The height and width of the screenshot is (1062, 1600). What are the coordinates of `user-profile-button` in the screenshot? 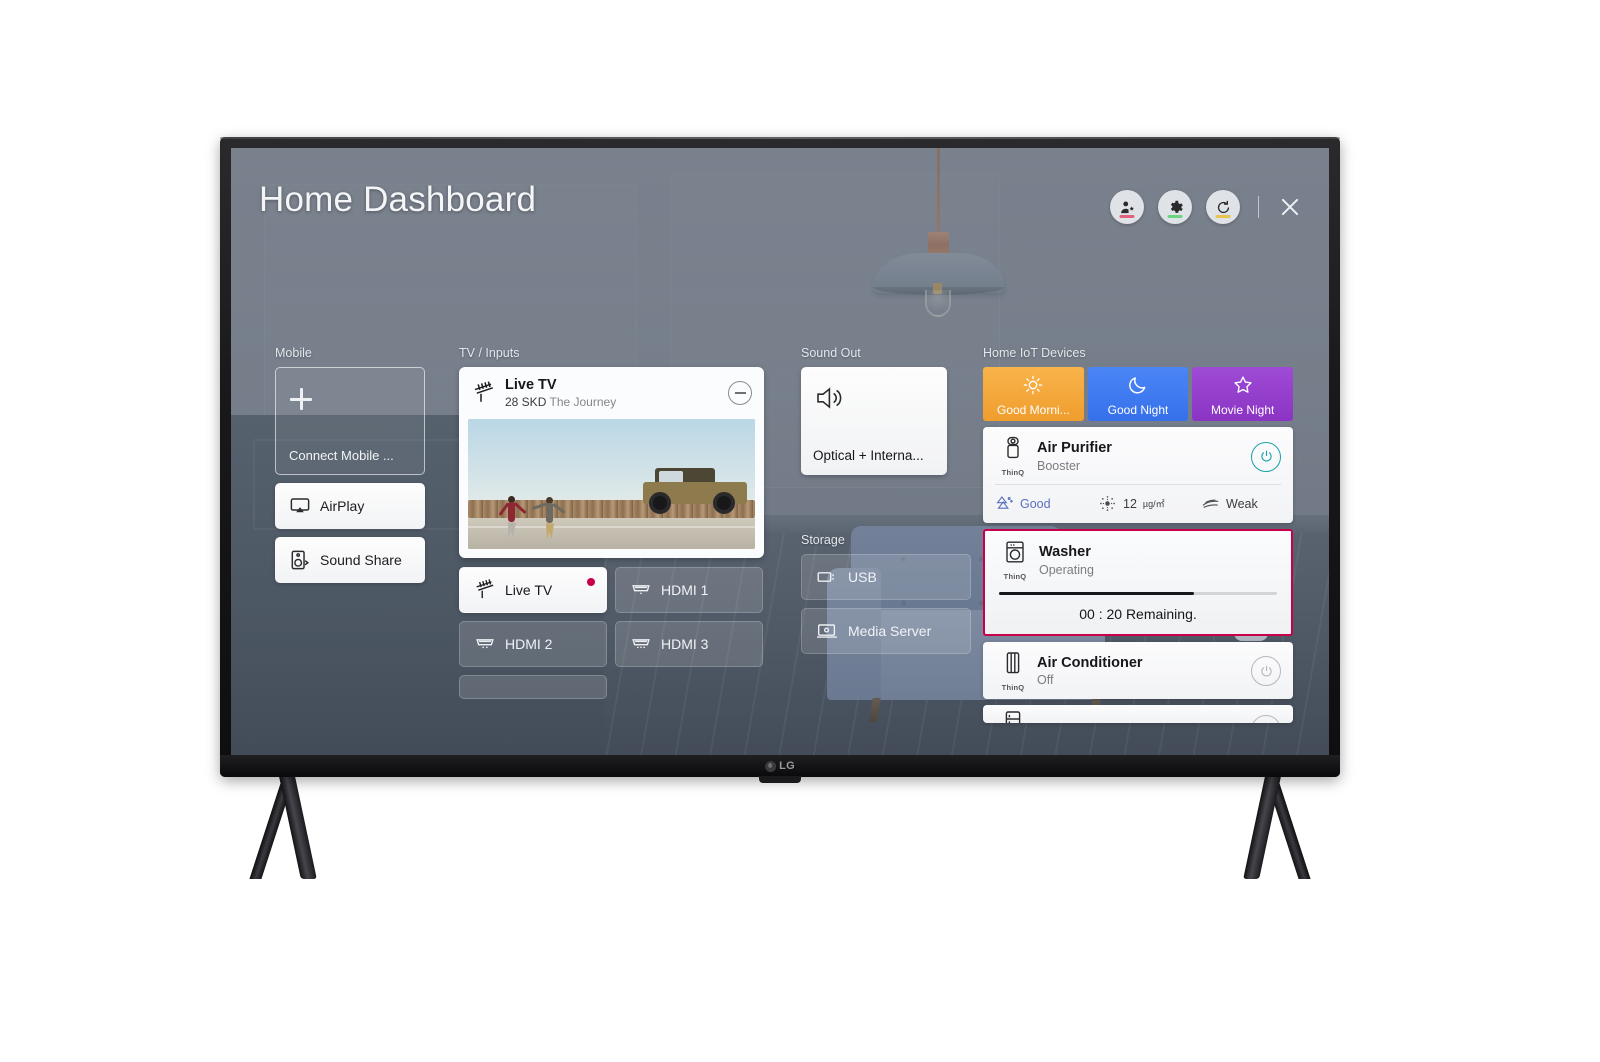 It's located at (1127, 207).